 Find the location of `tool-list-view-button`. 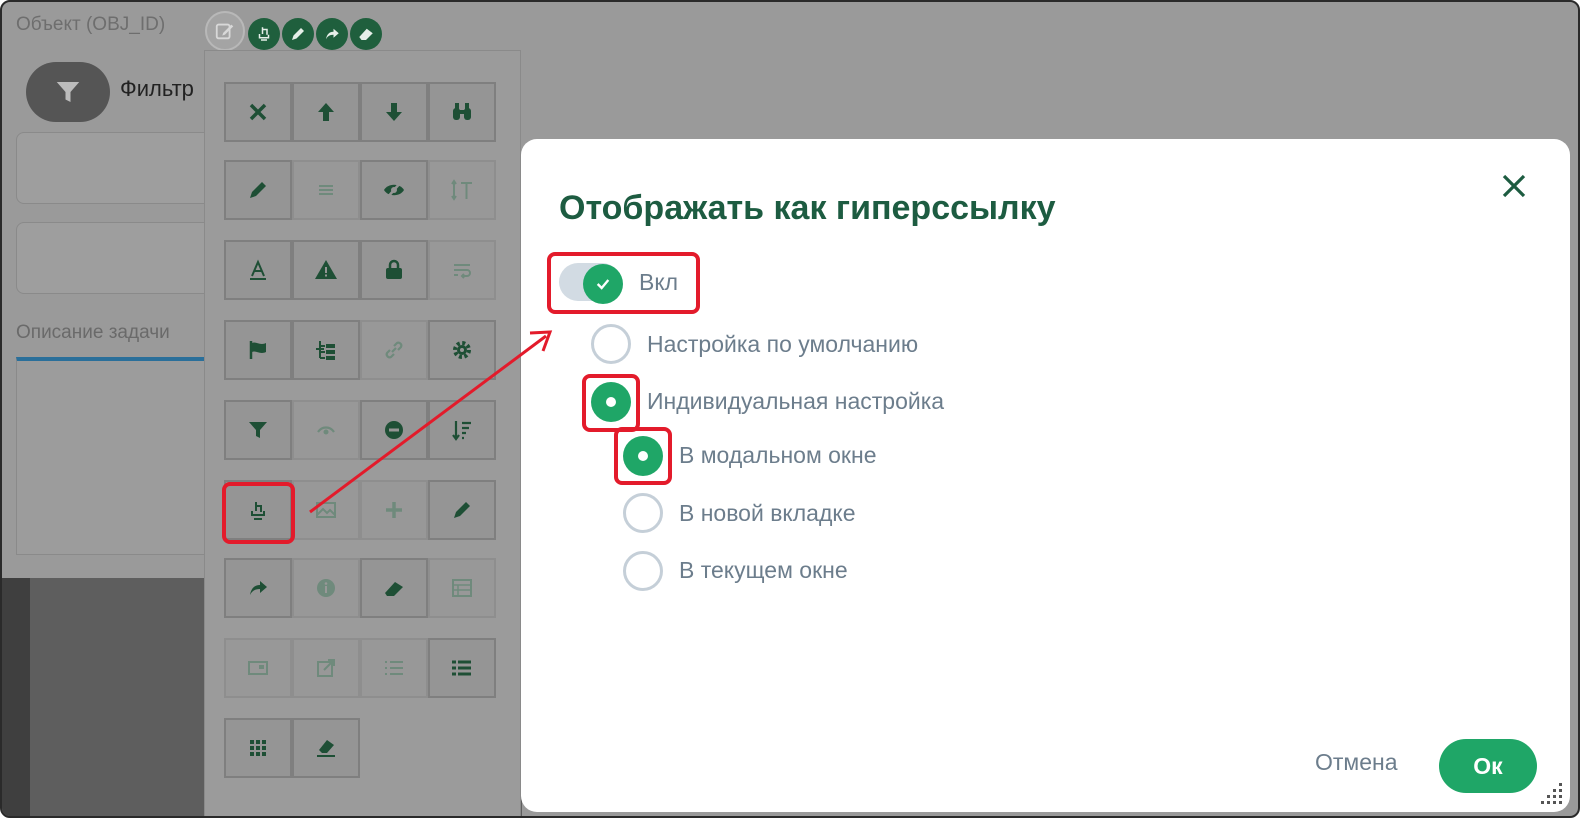

tool-list-view-button is located at coordinates (462, 668).